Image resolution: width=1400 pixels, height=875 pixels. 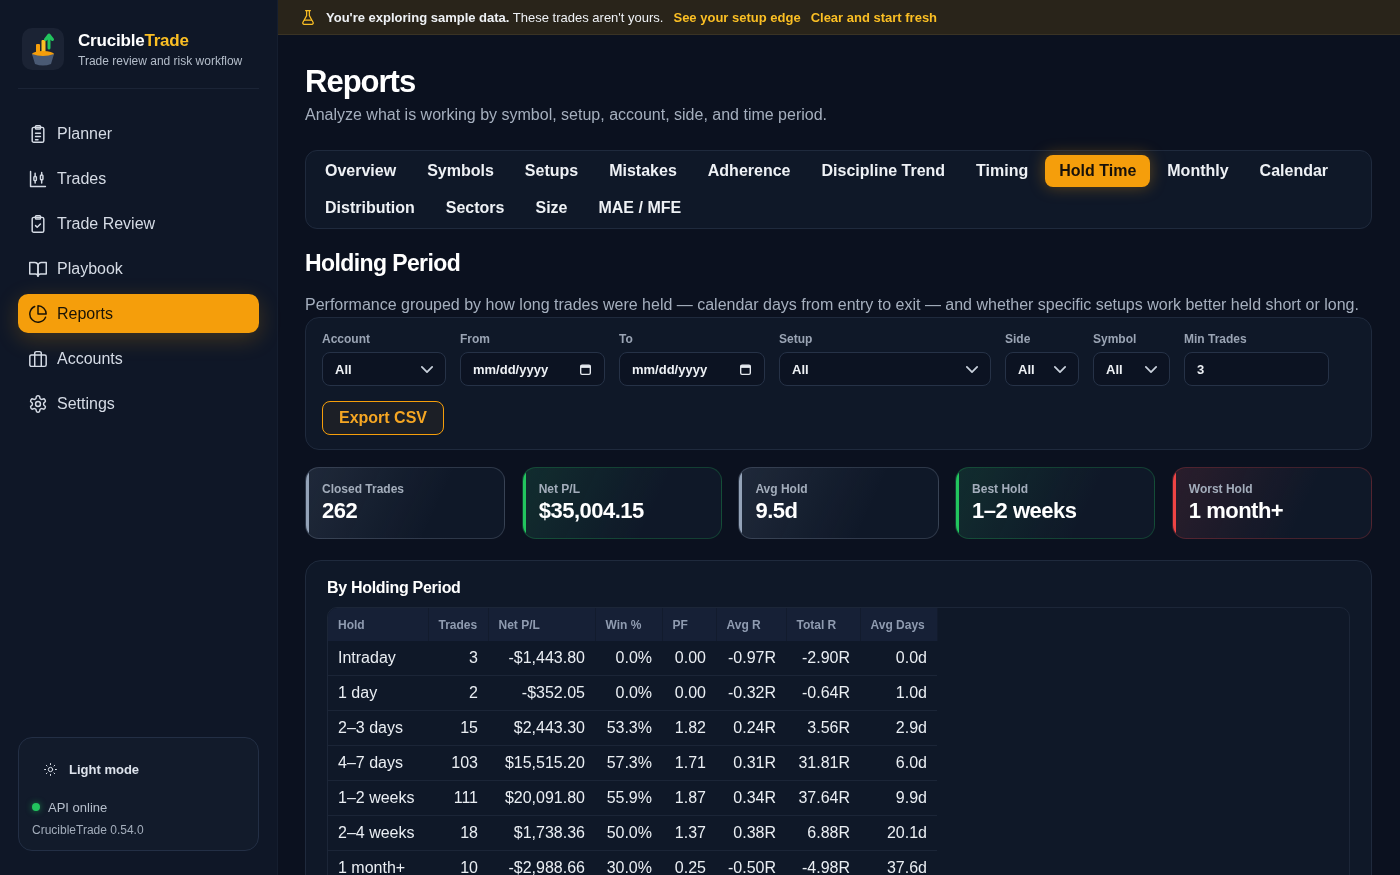 What do you see at coordinates (38, 403) in the screenshot?
I see `settings-icon` at bounding box center [38, 403].